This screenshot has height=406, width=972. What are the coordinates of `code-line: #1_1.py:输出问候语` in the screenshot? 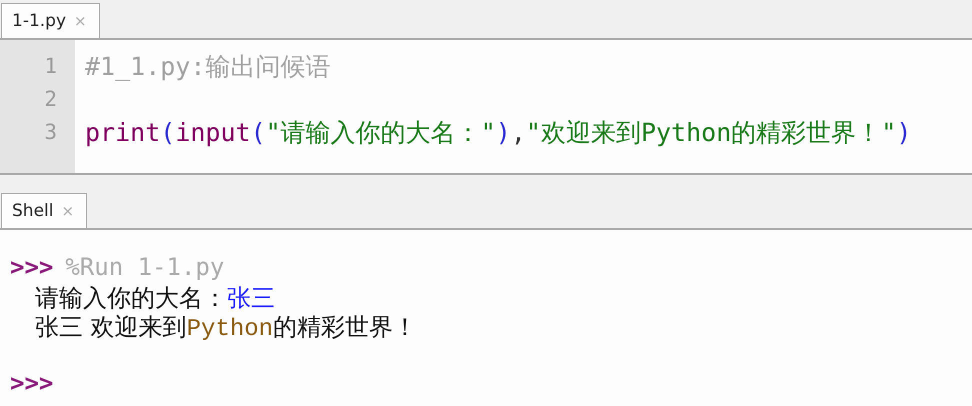 It's located at (207, 66).